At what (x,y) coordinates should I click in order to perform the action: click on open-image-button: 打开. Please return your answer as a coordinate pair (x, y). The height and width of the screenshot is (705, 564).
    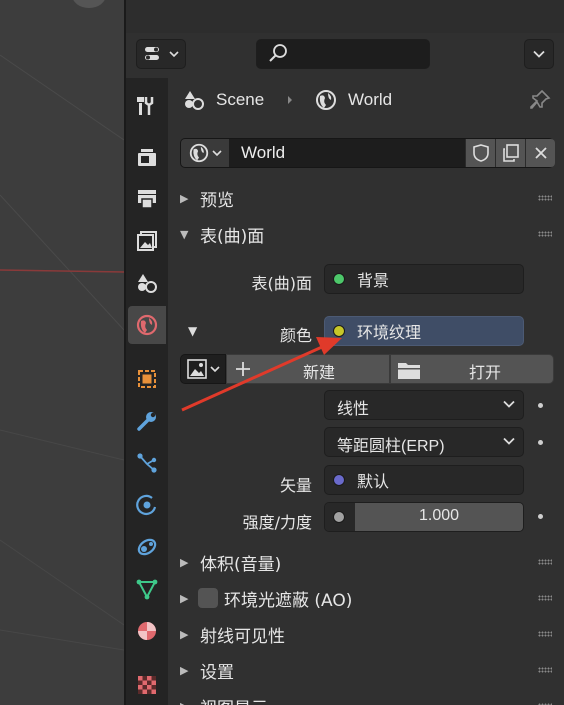
    Looking at the image, I should click on (472, 369).